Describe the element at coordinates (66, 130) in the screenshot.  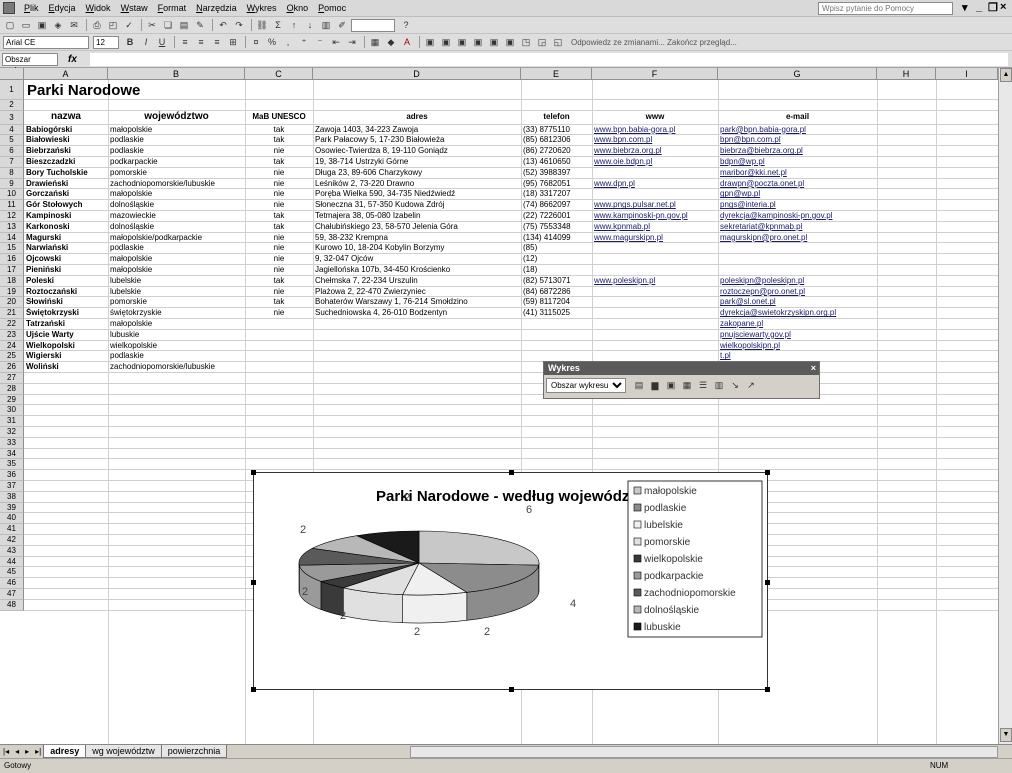
I see `cell-nazwa: Babiogórski` at that location.